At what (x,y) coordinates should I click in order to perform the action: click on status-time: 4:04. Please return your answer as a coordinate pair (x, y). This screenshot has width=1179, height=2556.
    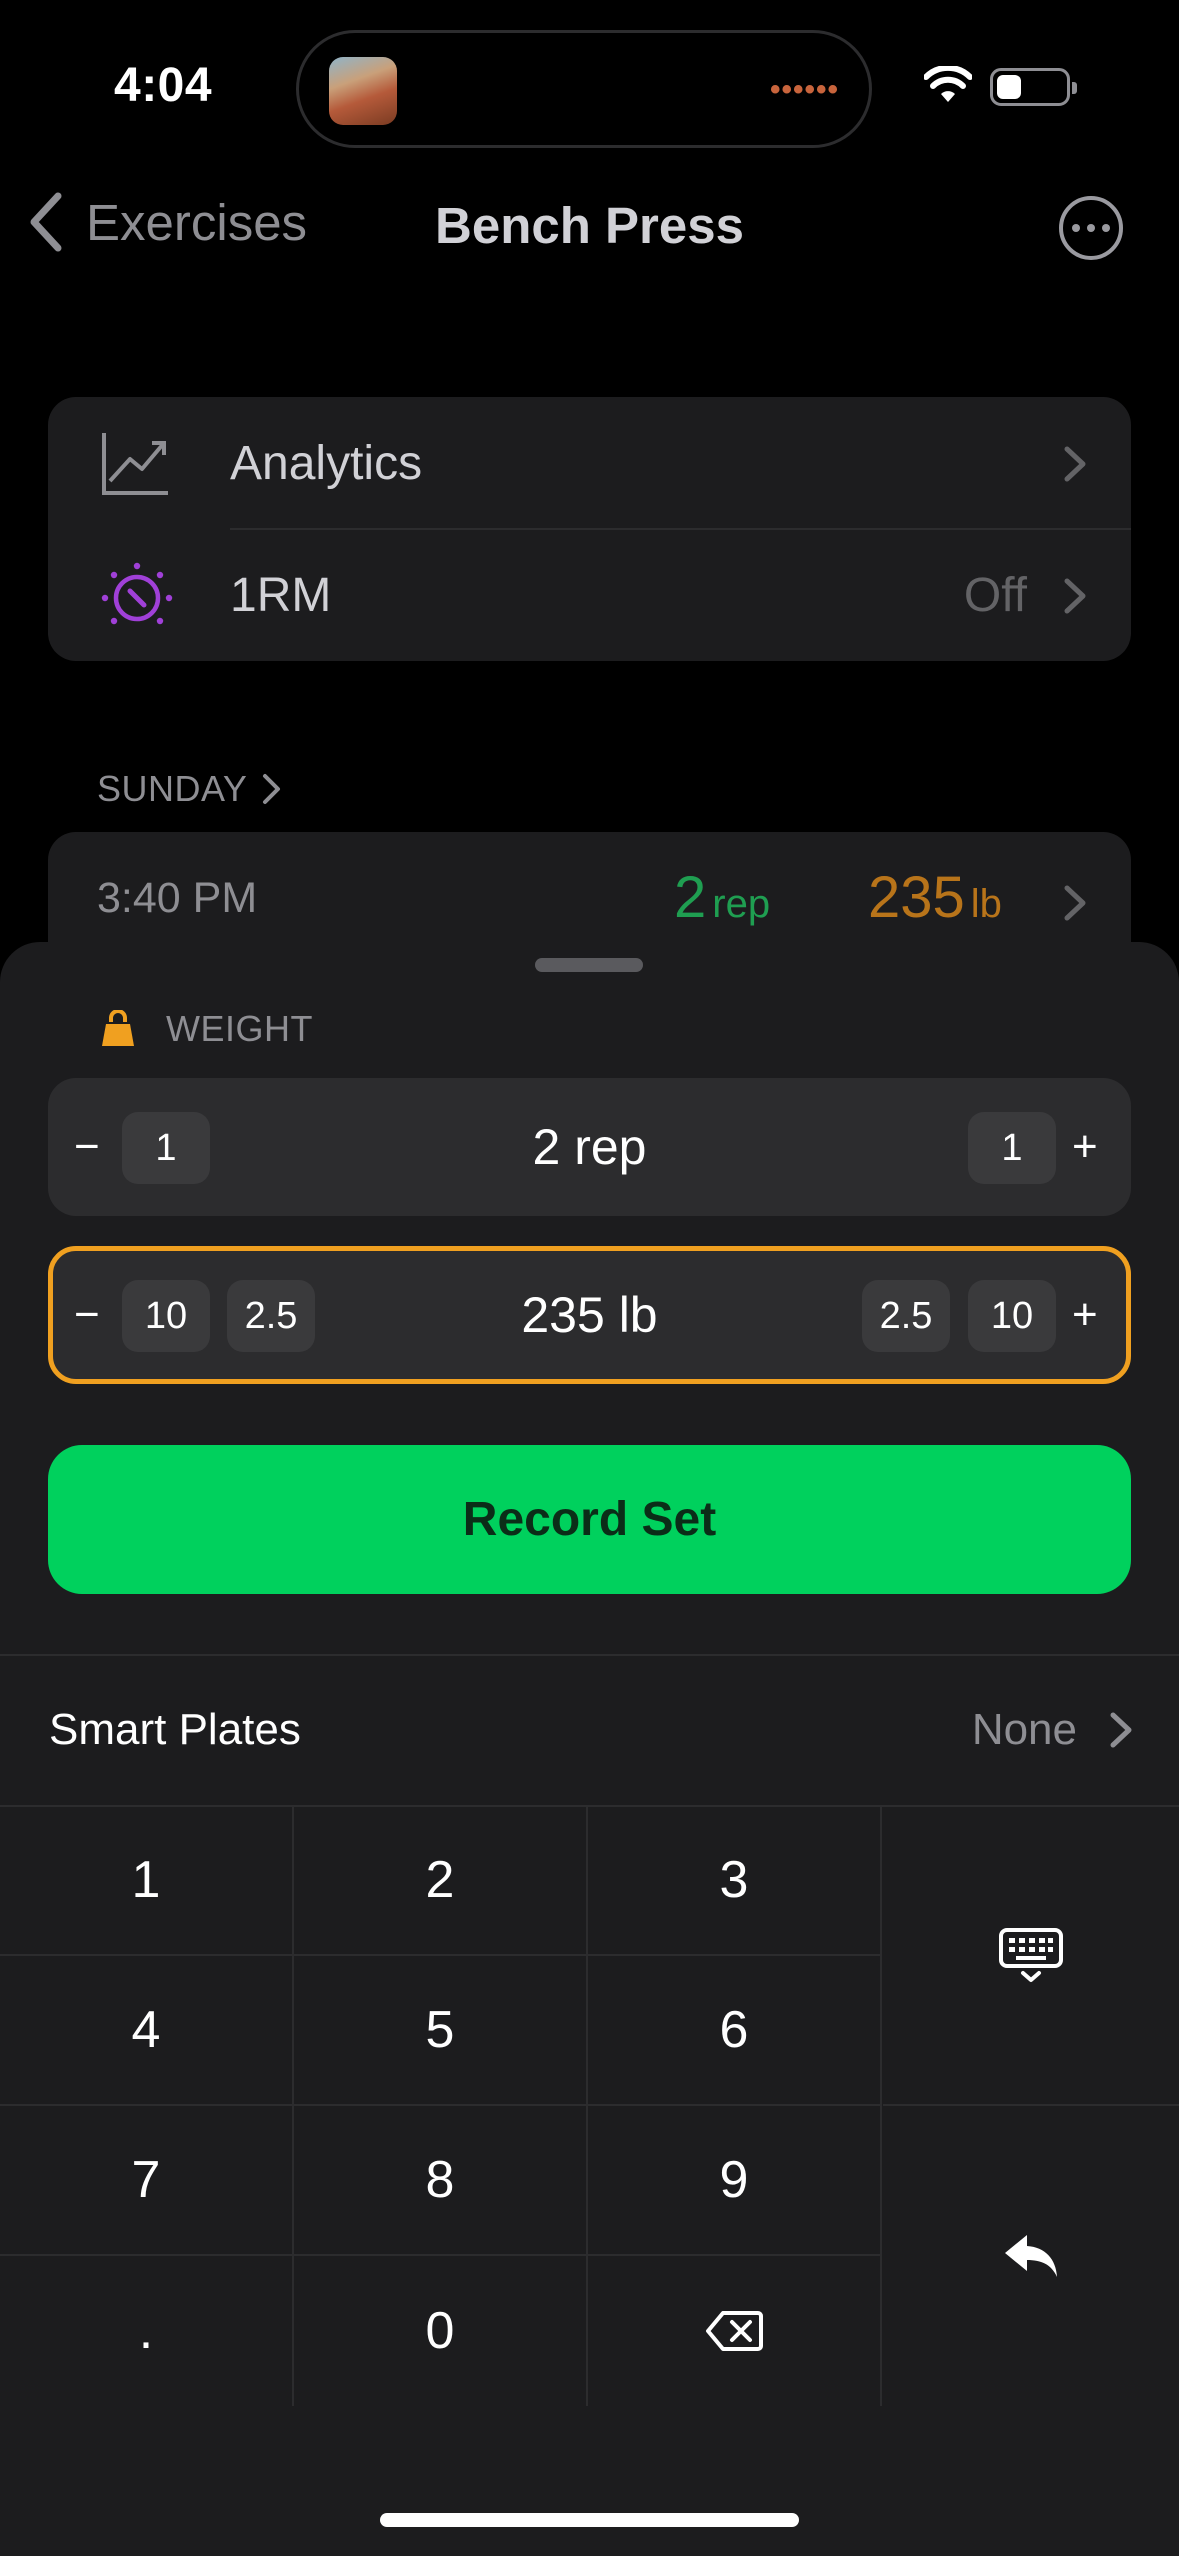
    Looking at the image, I should click on (163, 85).